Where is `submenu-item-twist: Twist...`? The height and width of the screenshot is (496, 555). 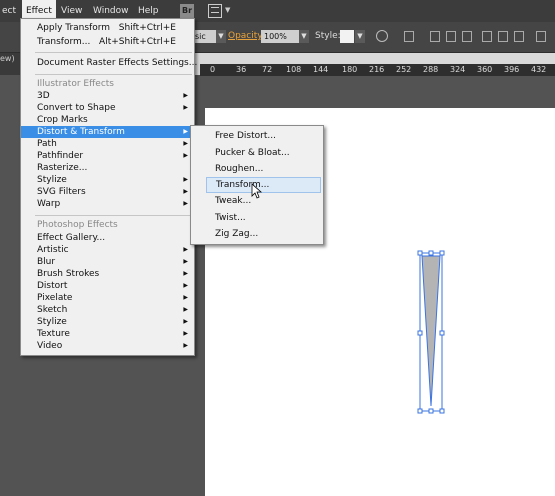
submenu-item-twist: Twist... is located at coordinates (257, 218).